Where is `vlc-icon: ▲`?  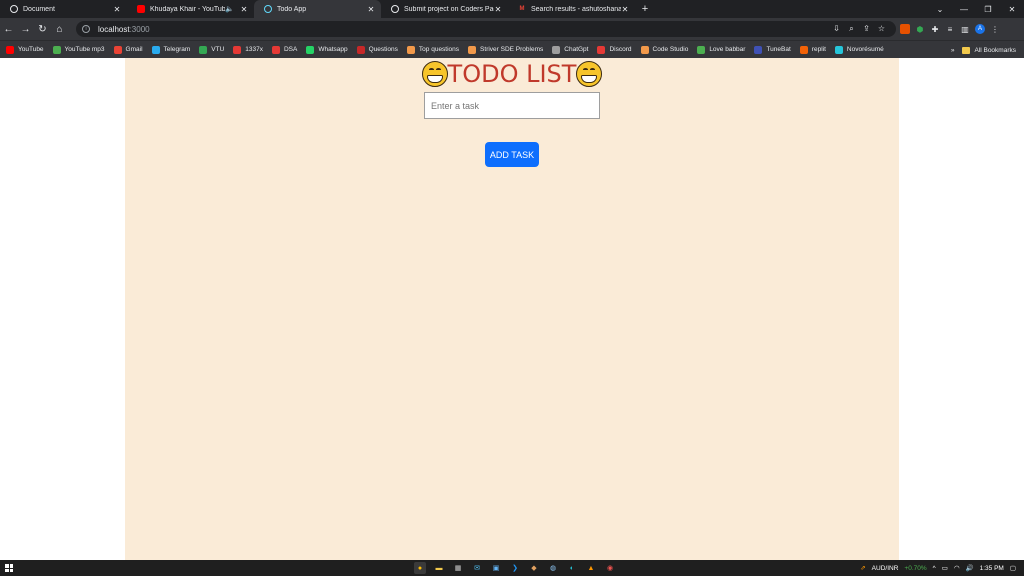 vlc-icon: ▲ is located at coordinates (591, 568).